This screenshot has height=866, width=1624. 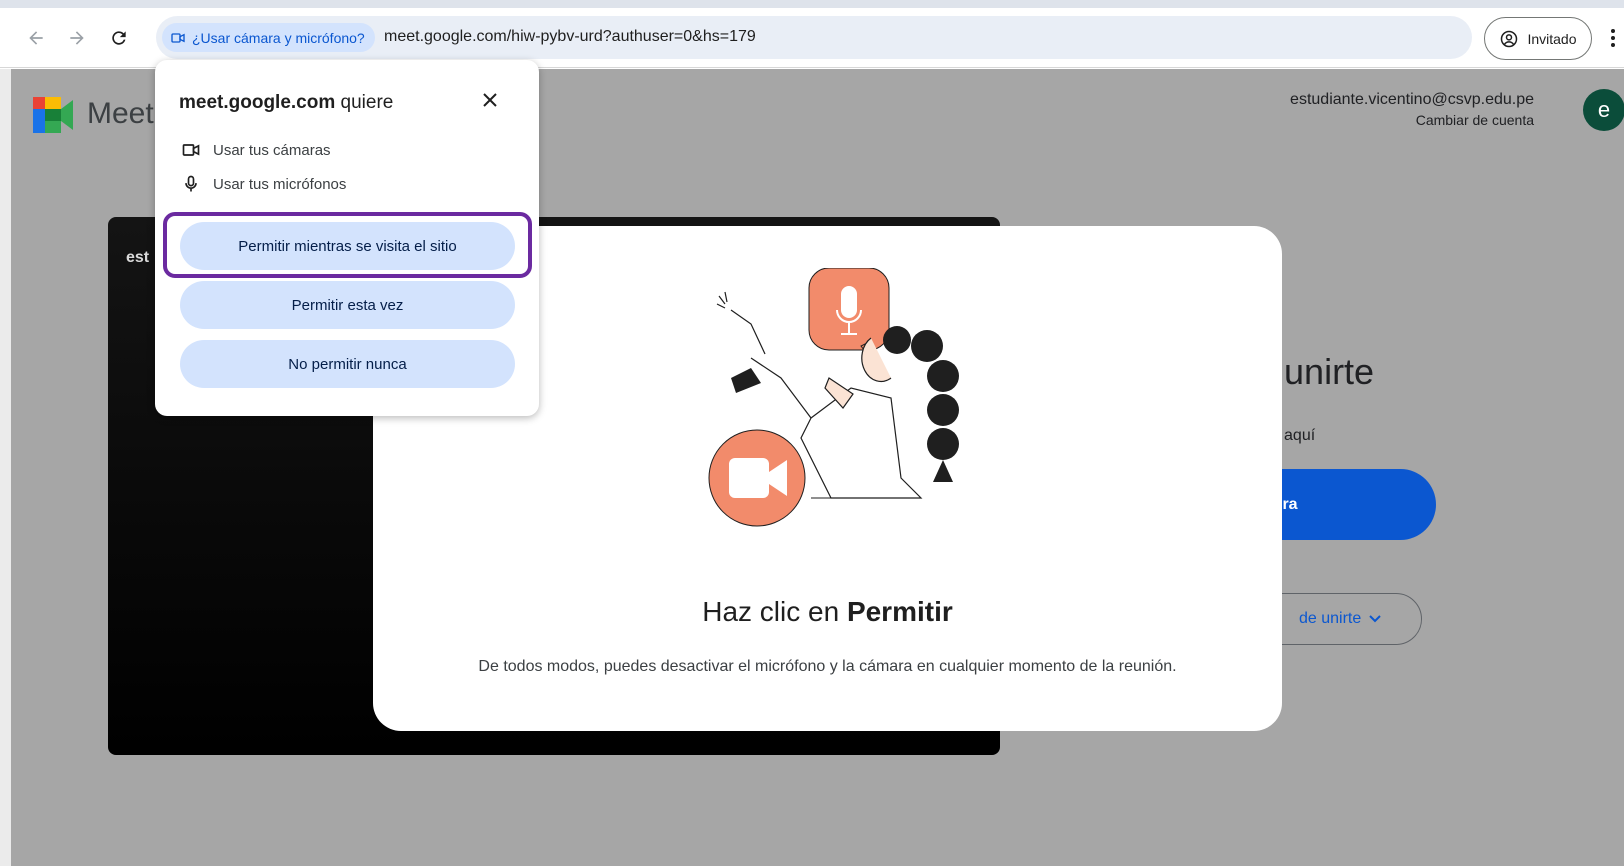 What do you see at coordinates (1552, 38) in the screenshot?
I see `profile-label: Invitado` at bounding box center [1552, 38].